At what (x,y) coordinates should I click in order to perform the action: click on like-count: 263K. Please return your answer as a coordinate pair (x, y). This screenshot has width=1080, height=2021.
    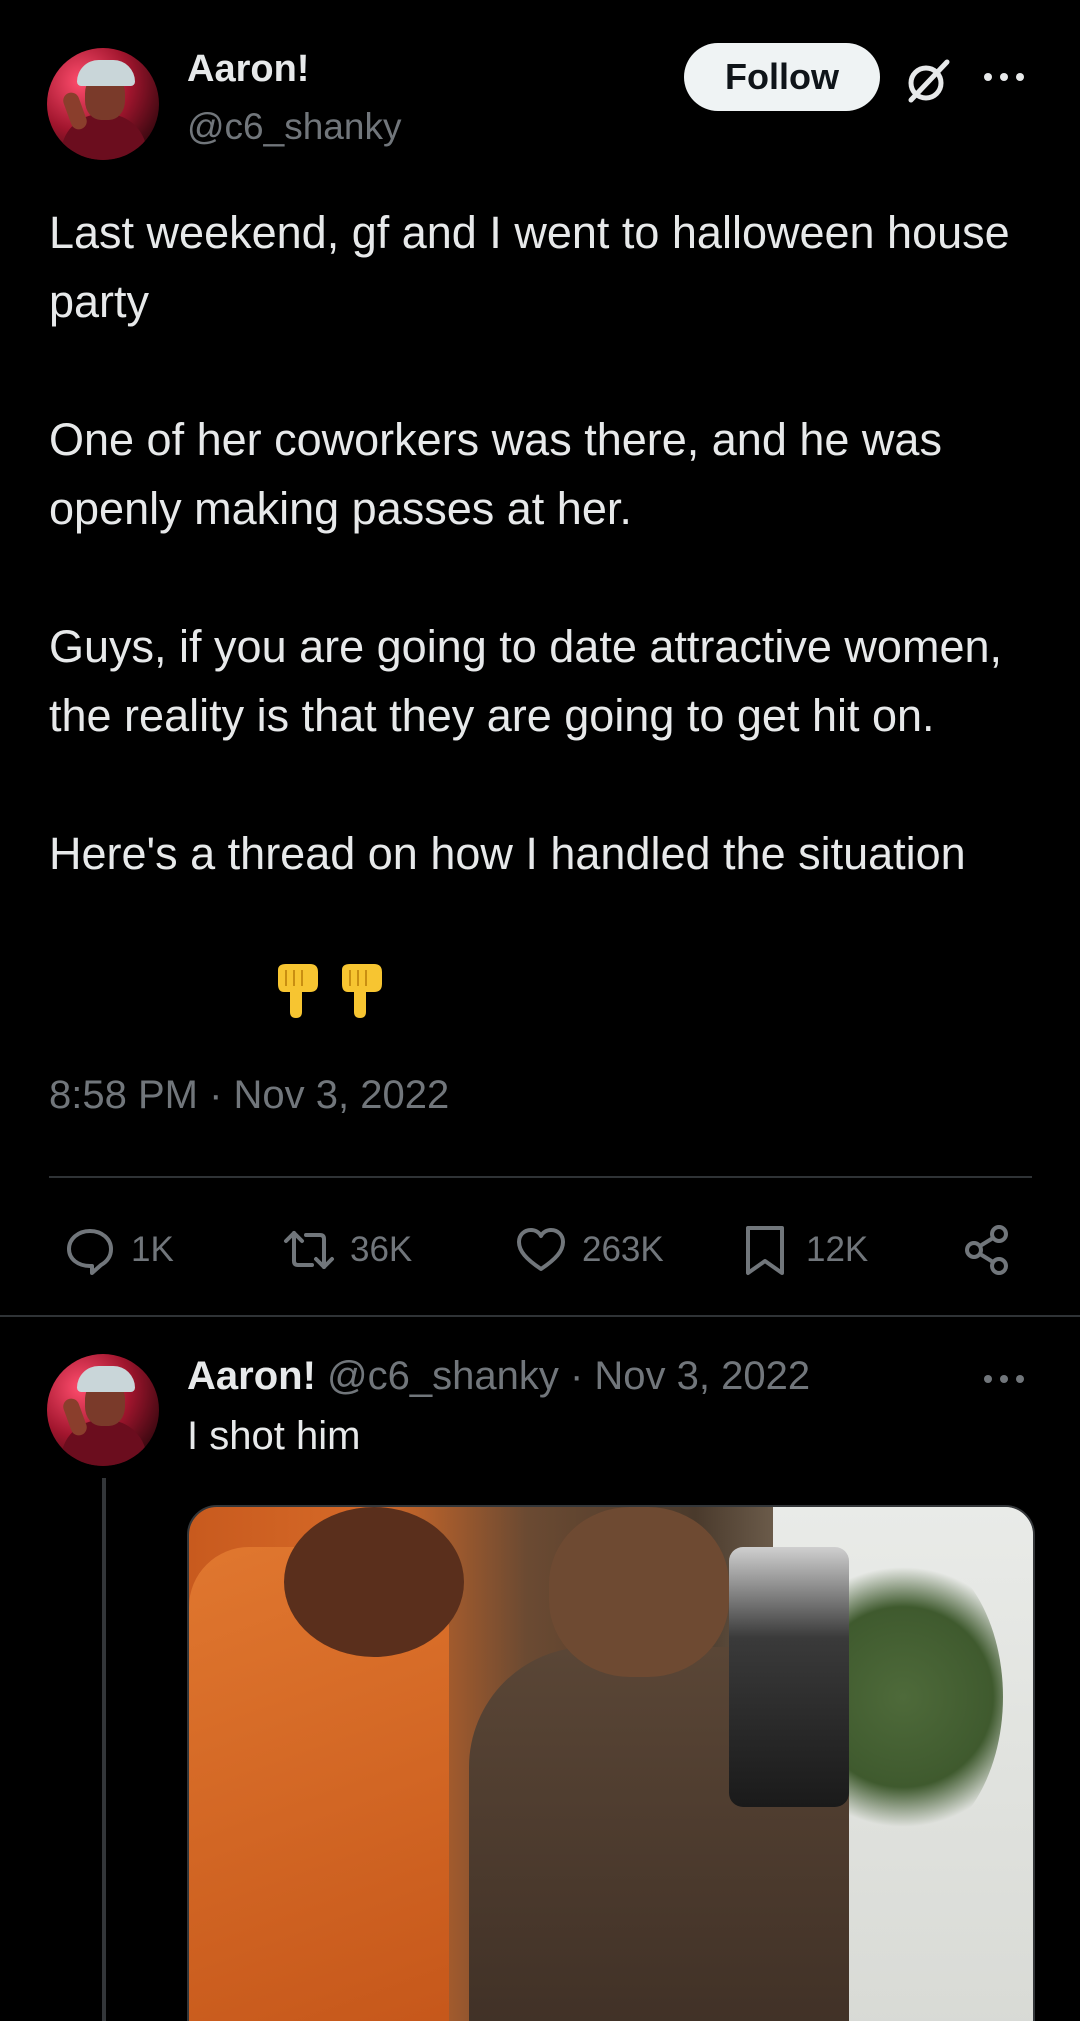
    Looking at the image, I should click on (623, 1249).